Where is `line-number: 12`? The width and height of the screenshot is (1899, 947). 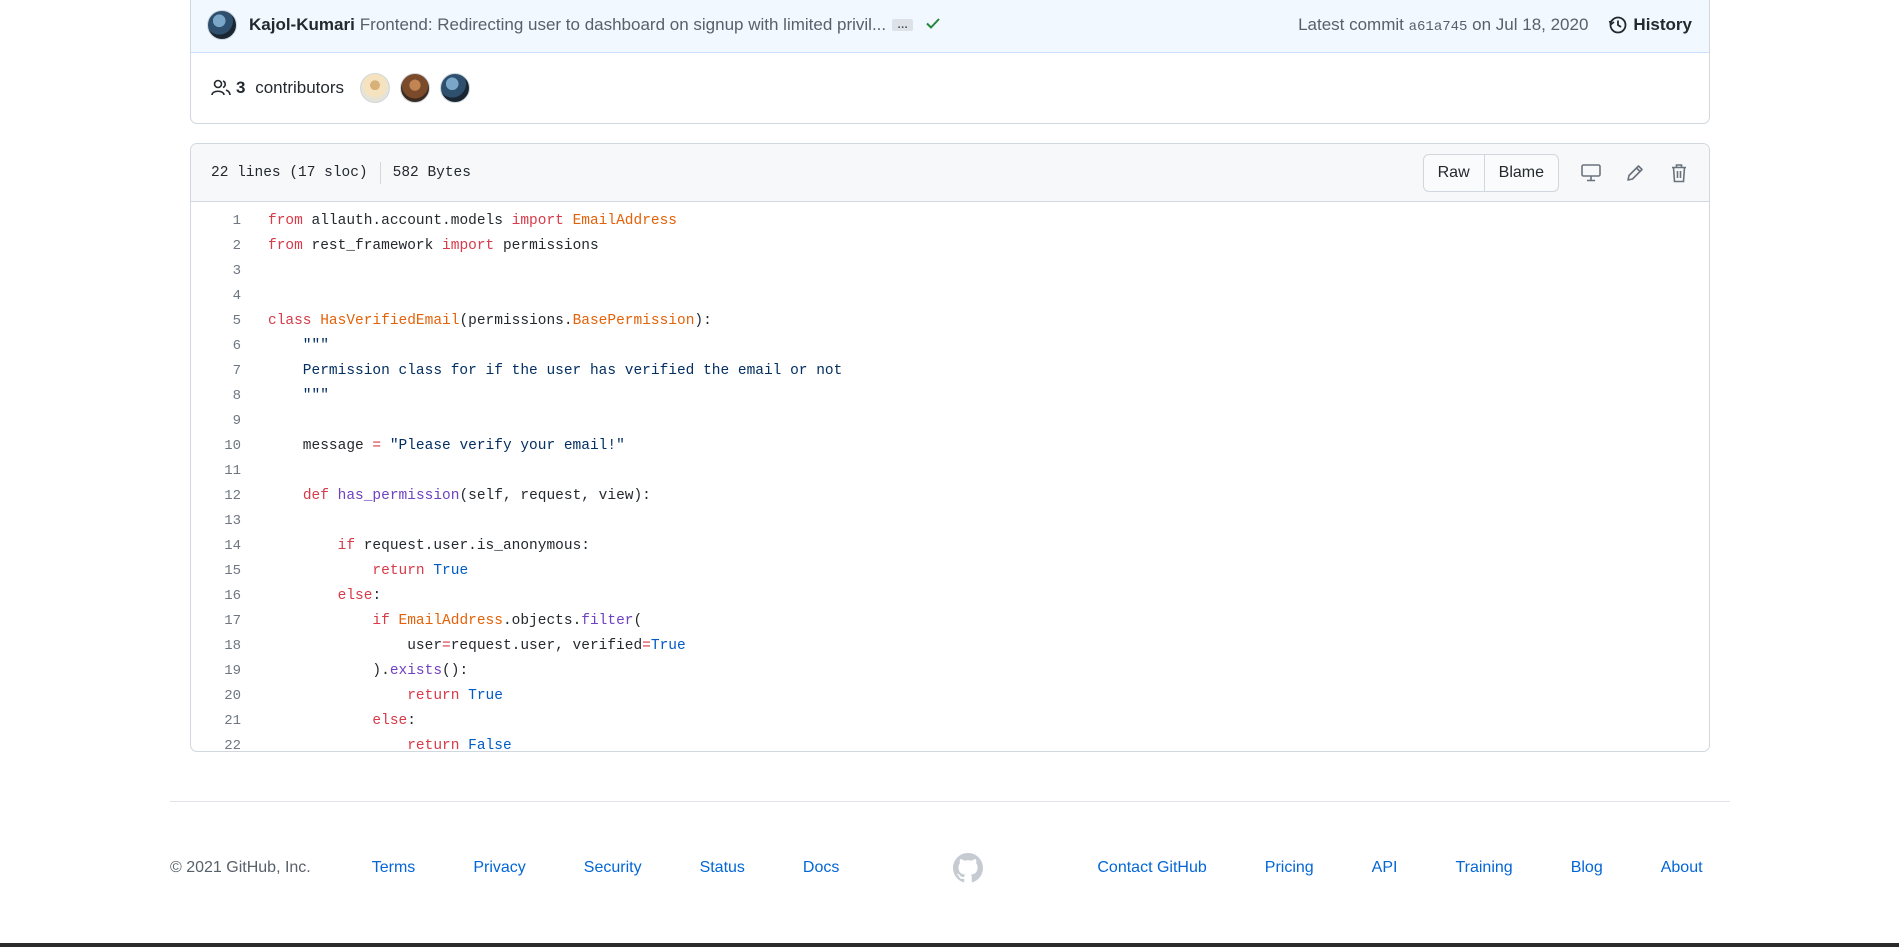
line-number: 12 is located at coordinates (216, 496).